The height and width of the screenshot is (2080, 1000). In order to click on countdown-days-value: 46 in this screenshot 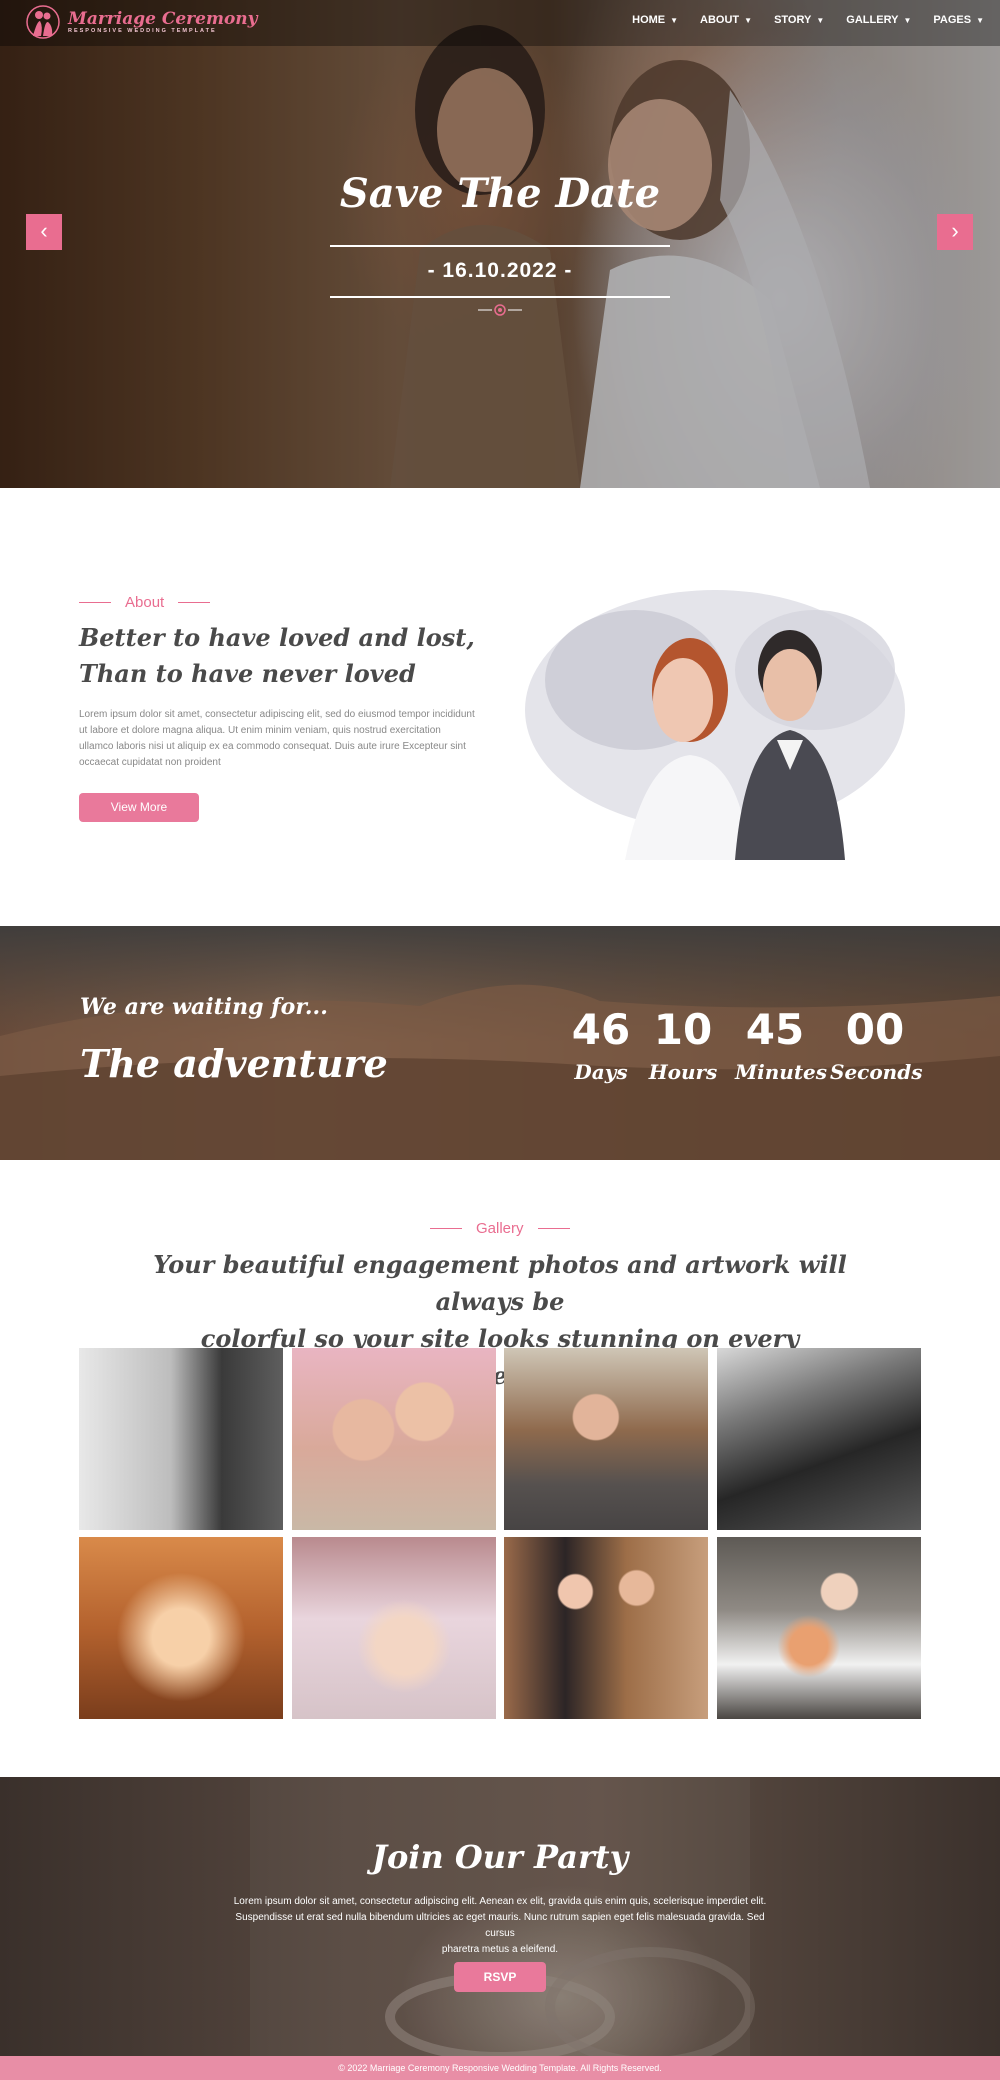, I will do `click(601, 1029)`.